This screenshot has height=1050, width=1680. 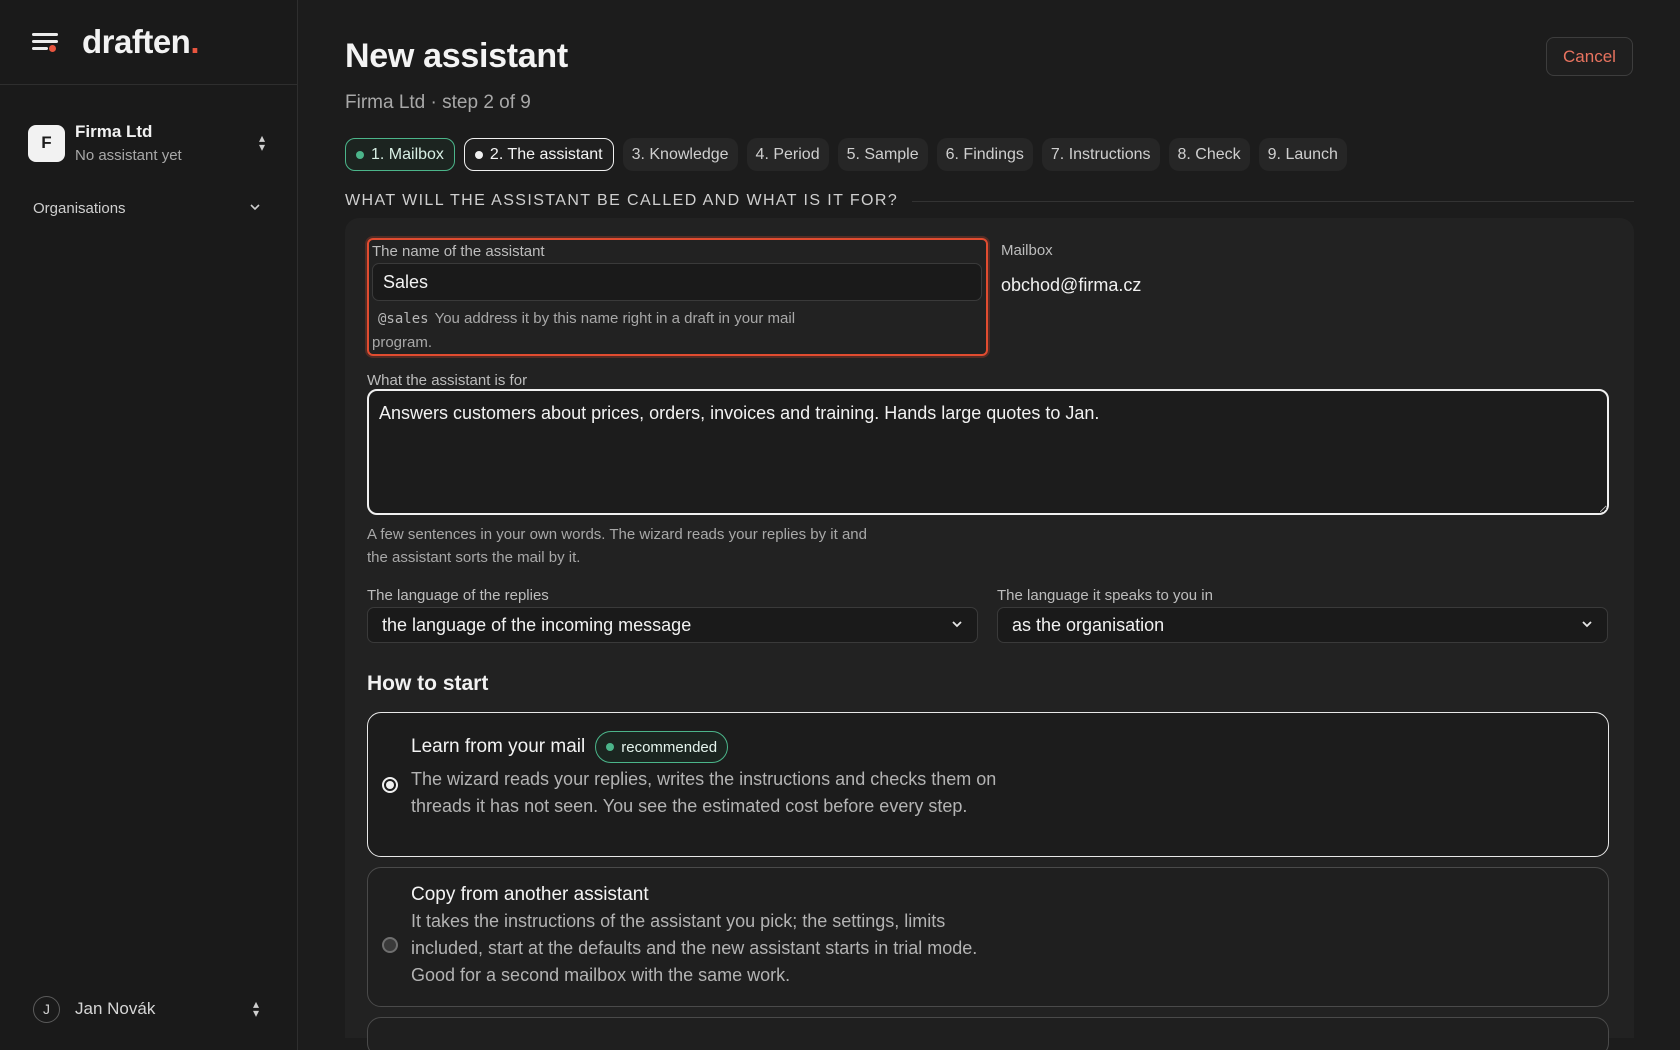 I want to click on purpose-label: What the assistant is for, so click(x=447, y=380).